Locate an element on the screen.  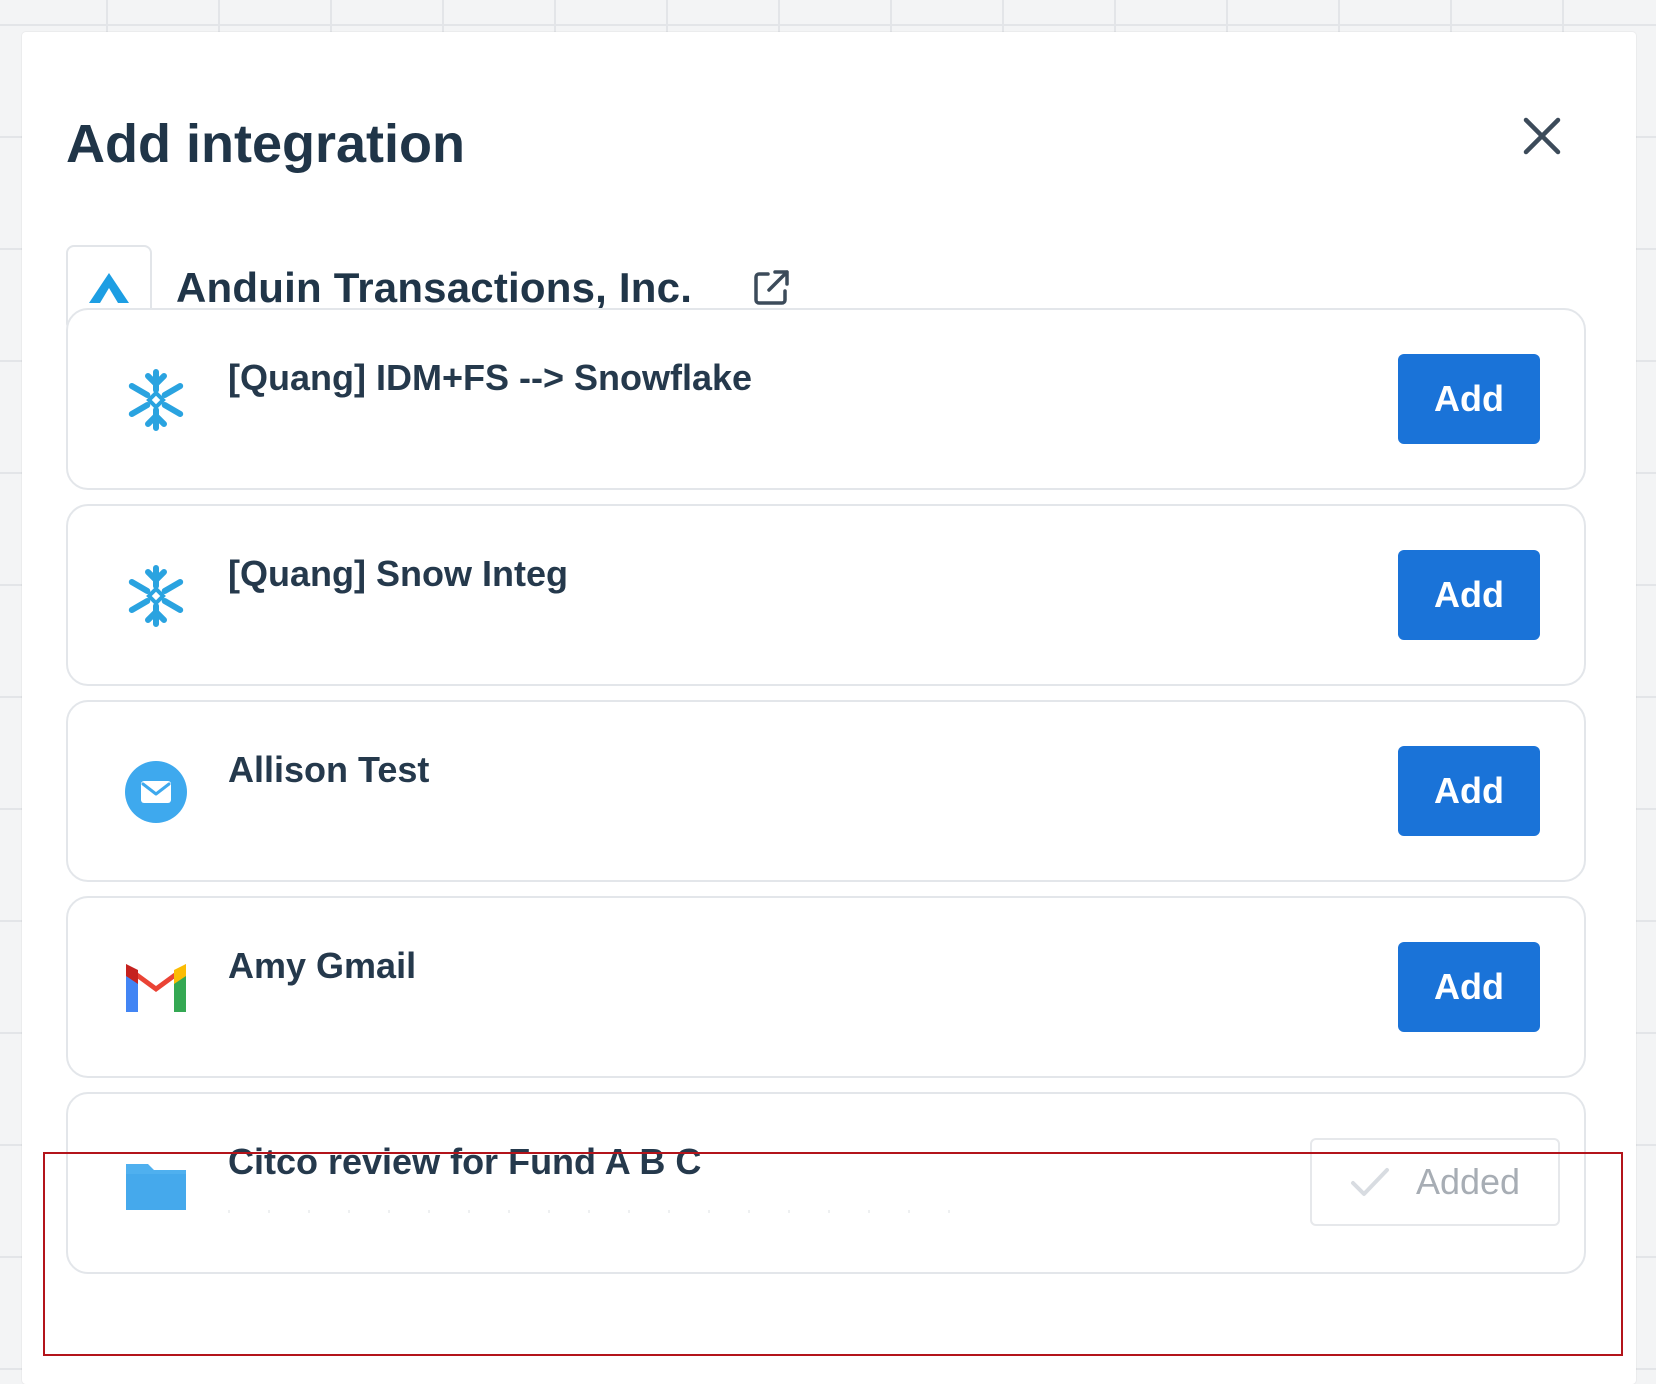
added-button: Added is located at coordinates (1435, 1182).